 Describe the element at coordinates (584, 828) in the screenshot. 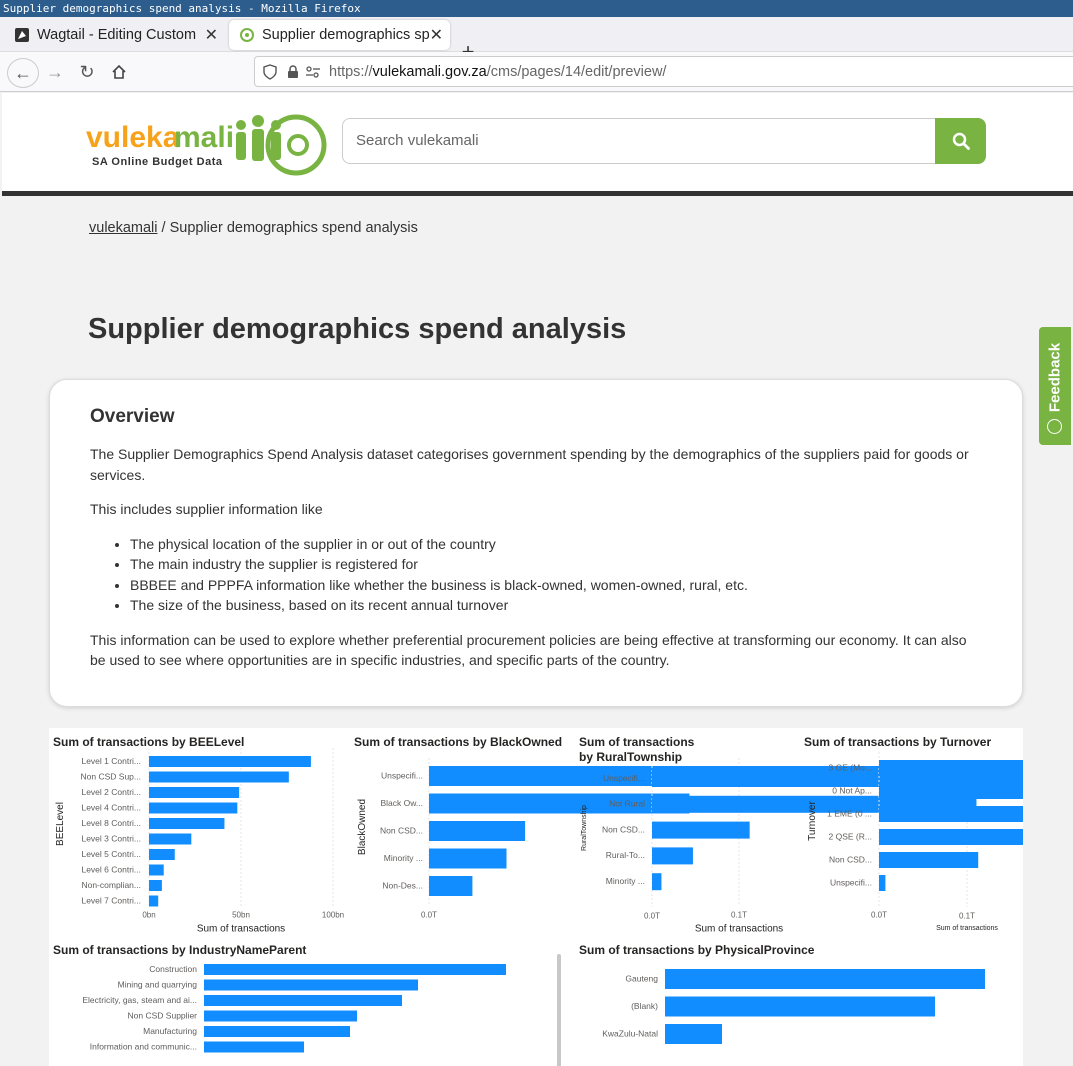

I see `y-axis-label: RuralTownship` at that location.